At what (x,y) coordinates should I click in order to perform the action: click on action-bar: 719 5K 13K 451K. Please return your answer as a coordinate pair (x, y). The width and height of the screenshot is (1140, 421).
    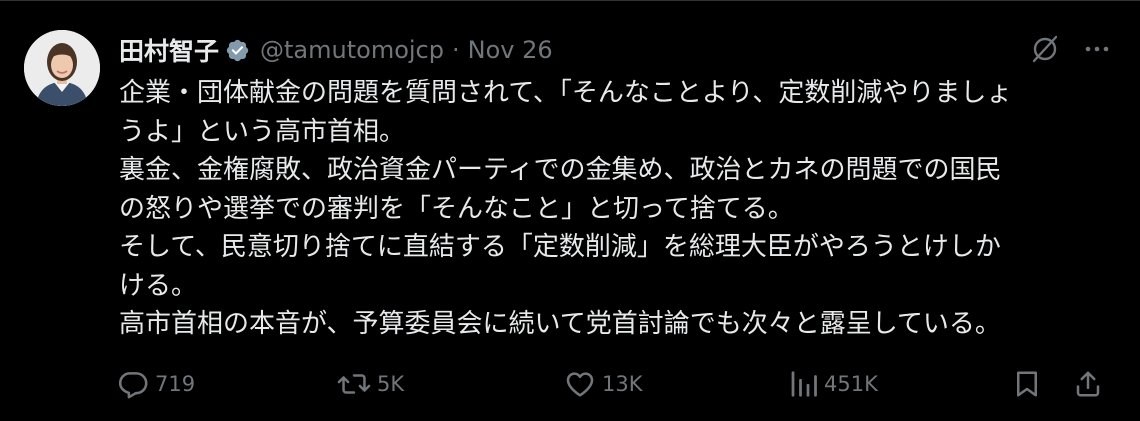
    Looking at the image, I should click on (570, 384).